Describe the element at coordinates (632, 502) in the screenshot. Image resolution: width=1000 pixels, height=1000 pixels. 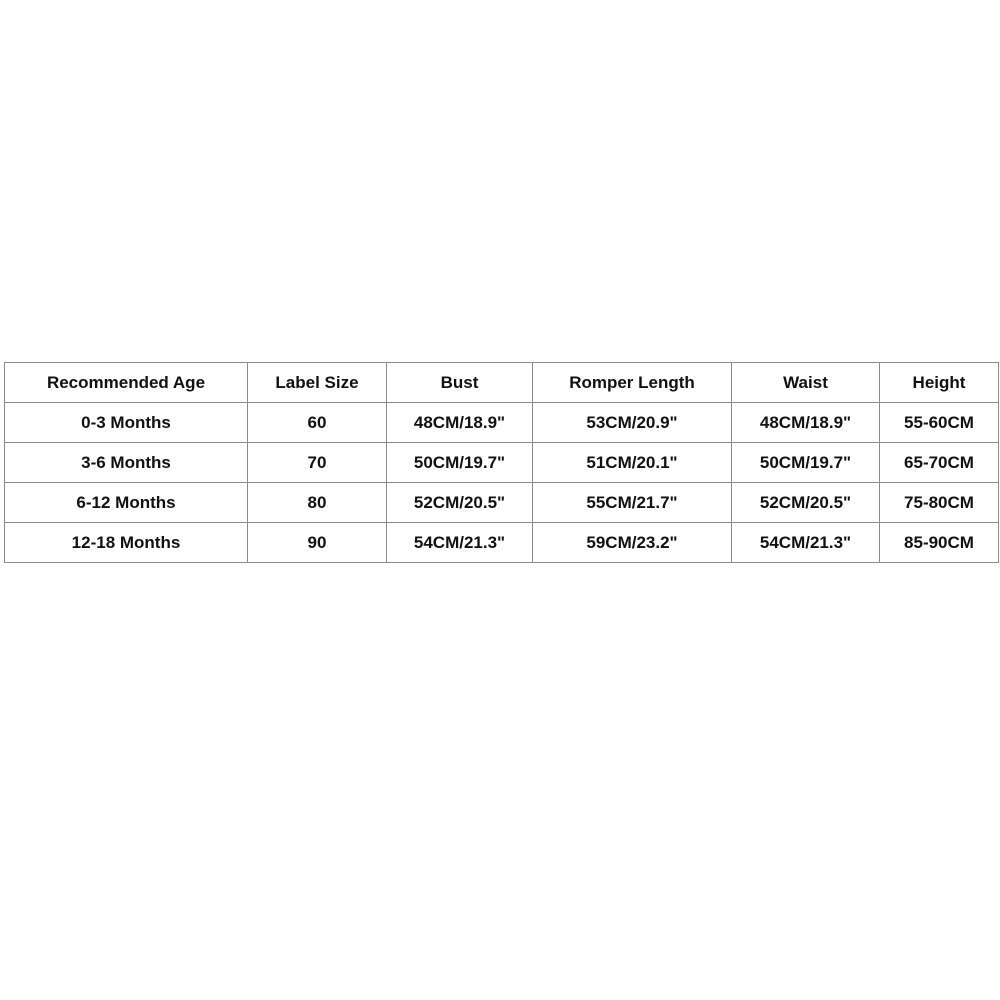
I see `cell-romper-length: 55CM/21.7"` at that location.